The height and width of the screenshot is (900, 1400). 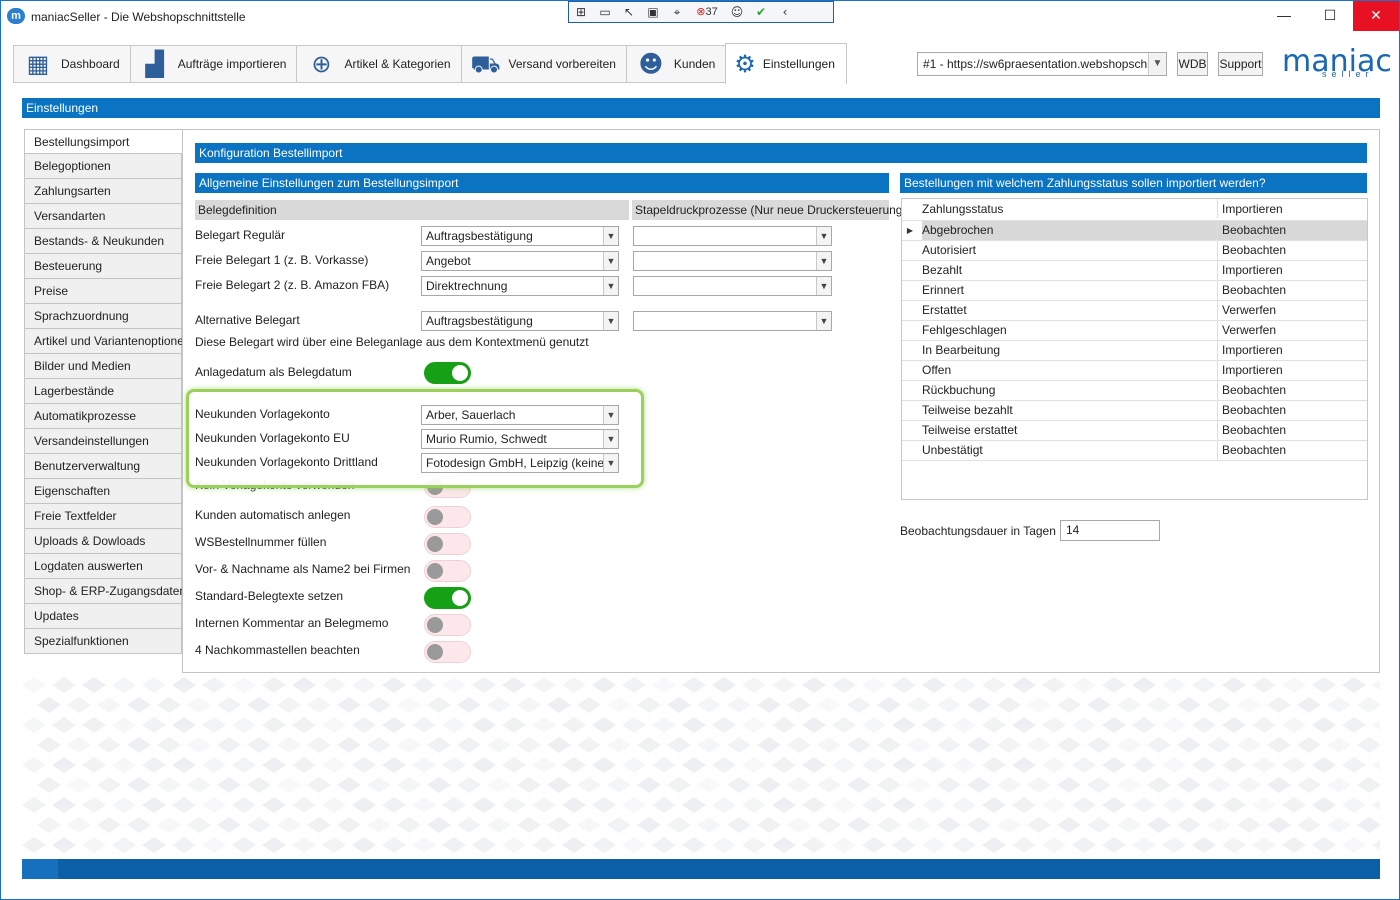 What do you see at coordinates (1134, 371) in the screenshot?
I see `table-row: Offen Importieren` at bounding box center [1134, 371].